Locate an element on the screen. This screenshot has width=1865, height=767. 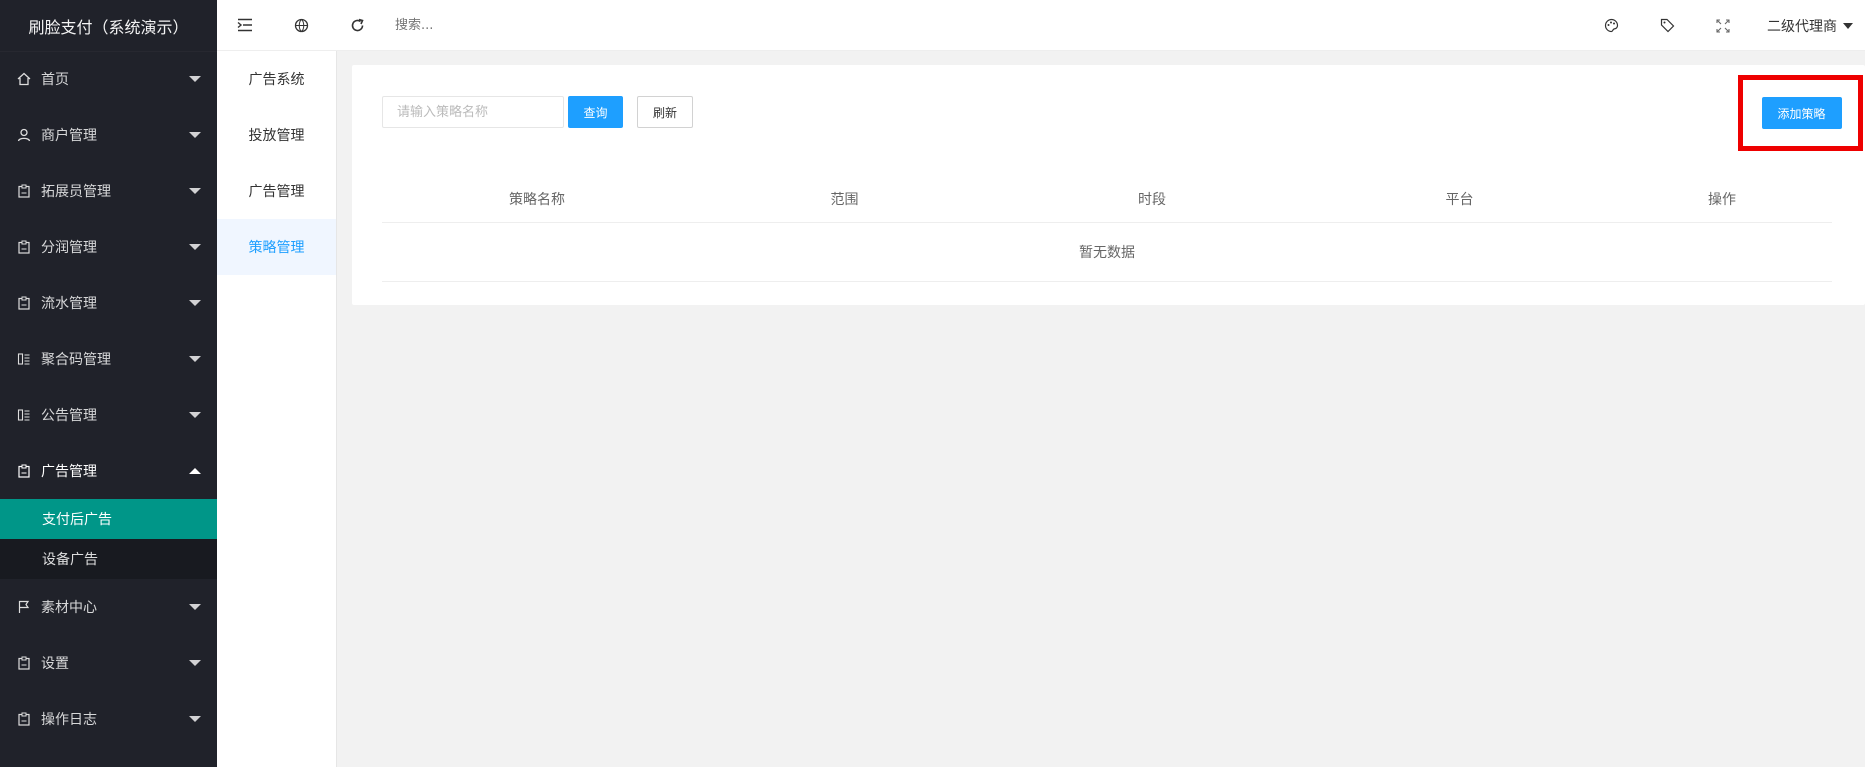
sidebar-item-label: 分润管理 is located at coordinates (69, 248).